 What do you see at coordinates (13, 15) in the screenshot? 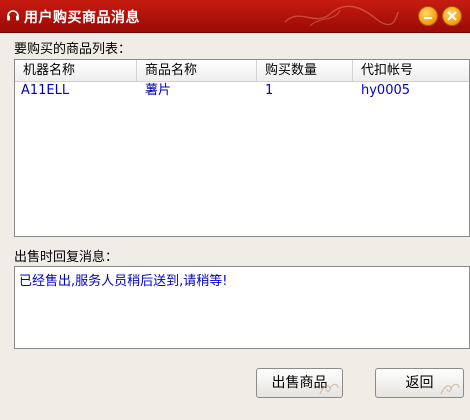
I see `headset-icon` at bounding box center [13, 15].